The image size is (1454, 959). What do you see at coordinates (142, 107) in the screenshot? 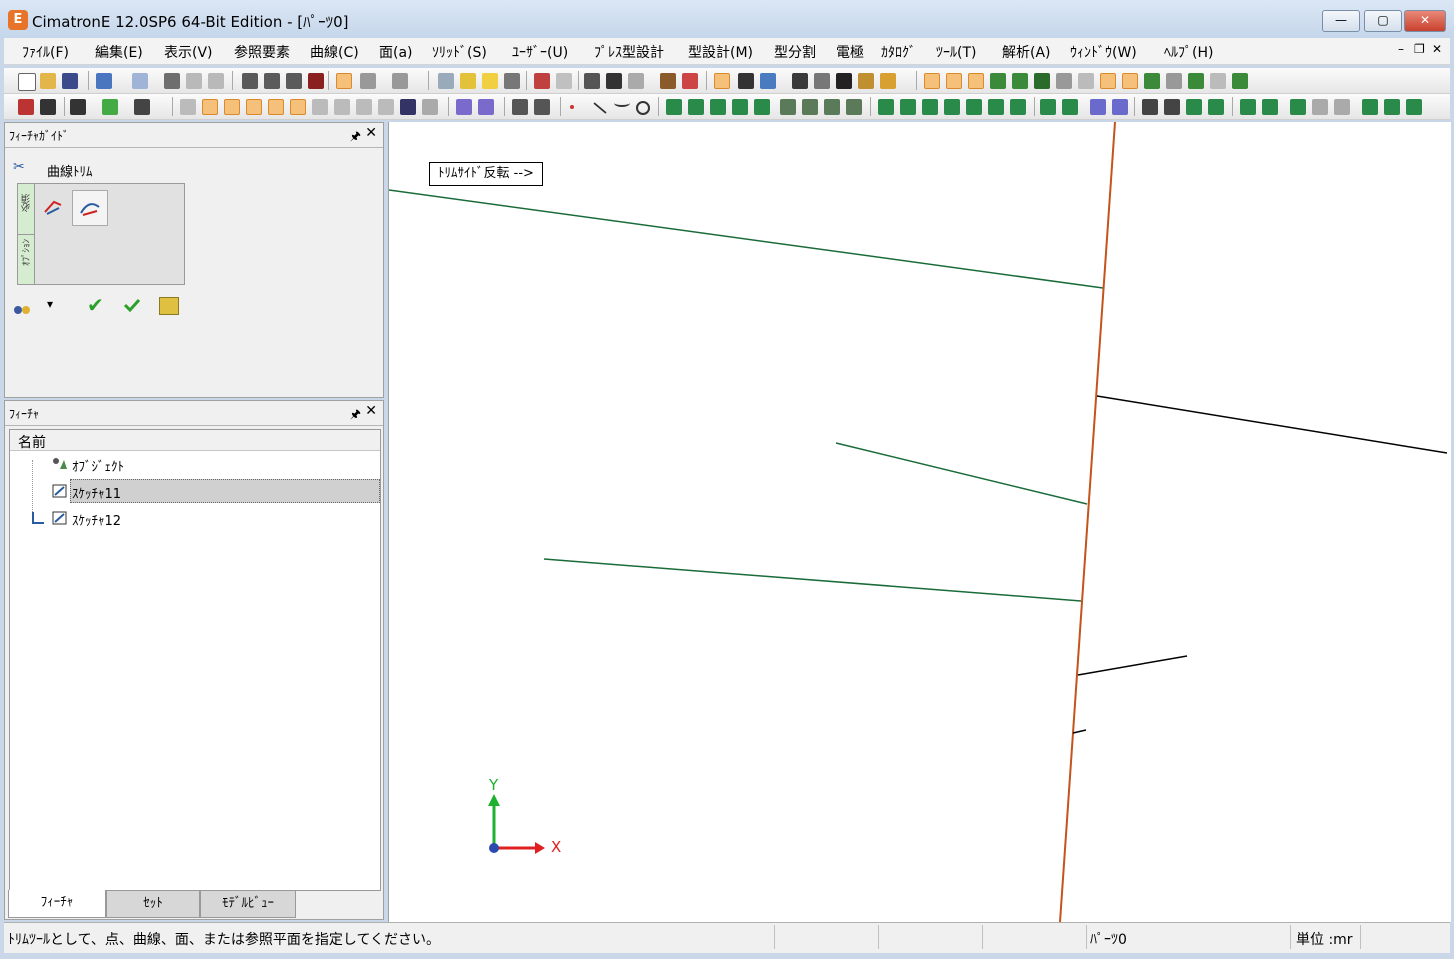
I see `transform-icon` at bounding box center [142, 107].